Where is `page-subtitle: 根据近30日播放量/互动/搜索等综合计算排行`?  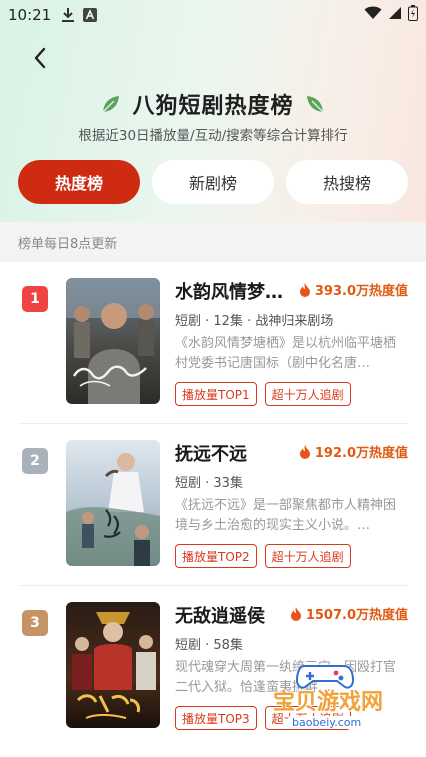
page-subtitle: 根据近30日播放量/互动/搜索等综合计算排行 is located at coordinates (213, 136).